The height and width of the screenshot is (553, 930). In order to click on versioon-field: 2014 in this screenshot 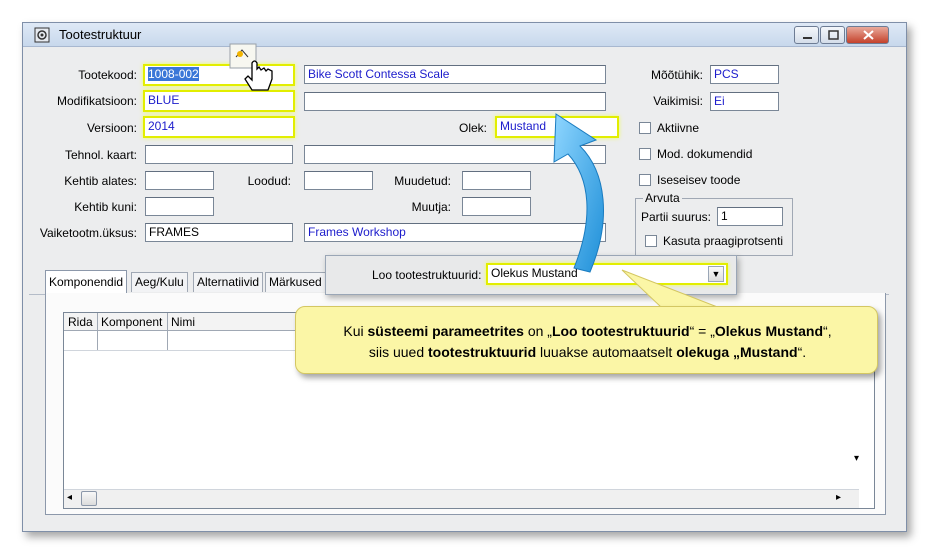, I will do `click(219, 127)`.